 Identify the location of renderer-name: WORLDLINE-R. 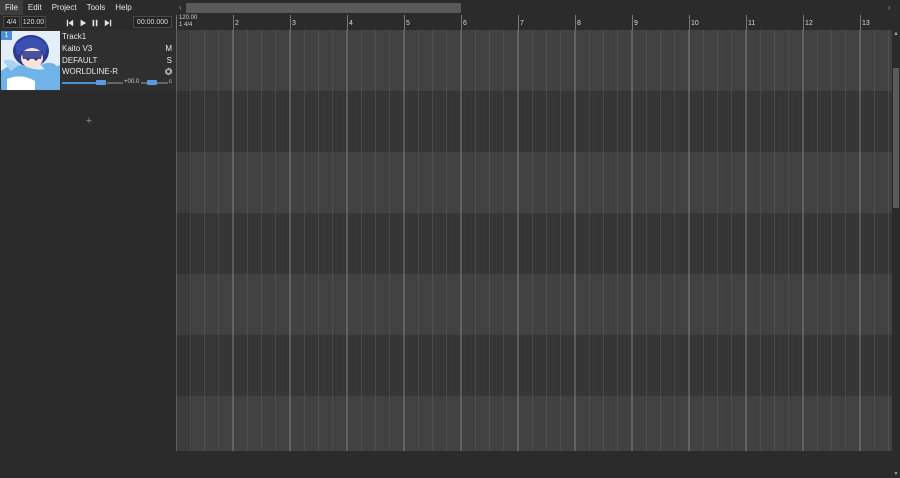
(90, 72).